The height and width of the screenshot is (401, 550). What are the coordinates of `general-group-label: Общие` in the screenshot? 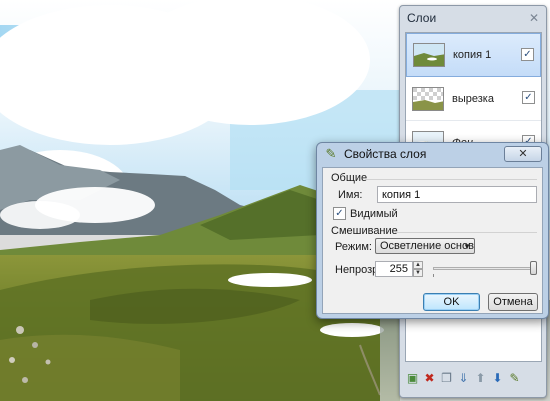 It's located at (349, 178).